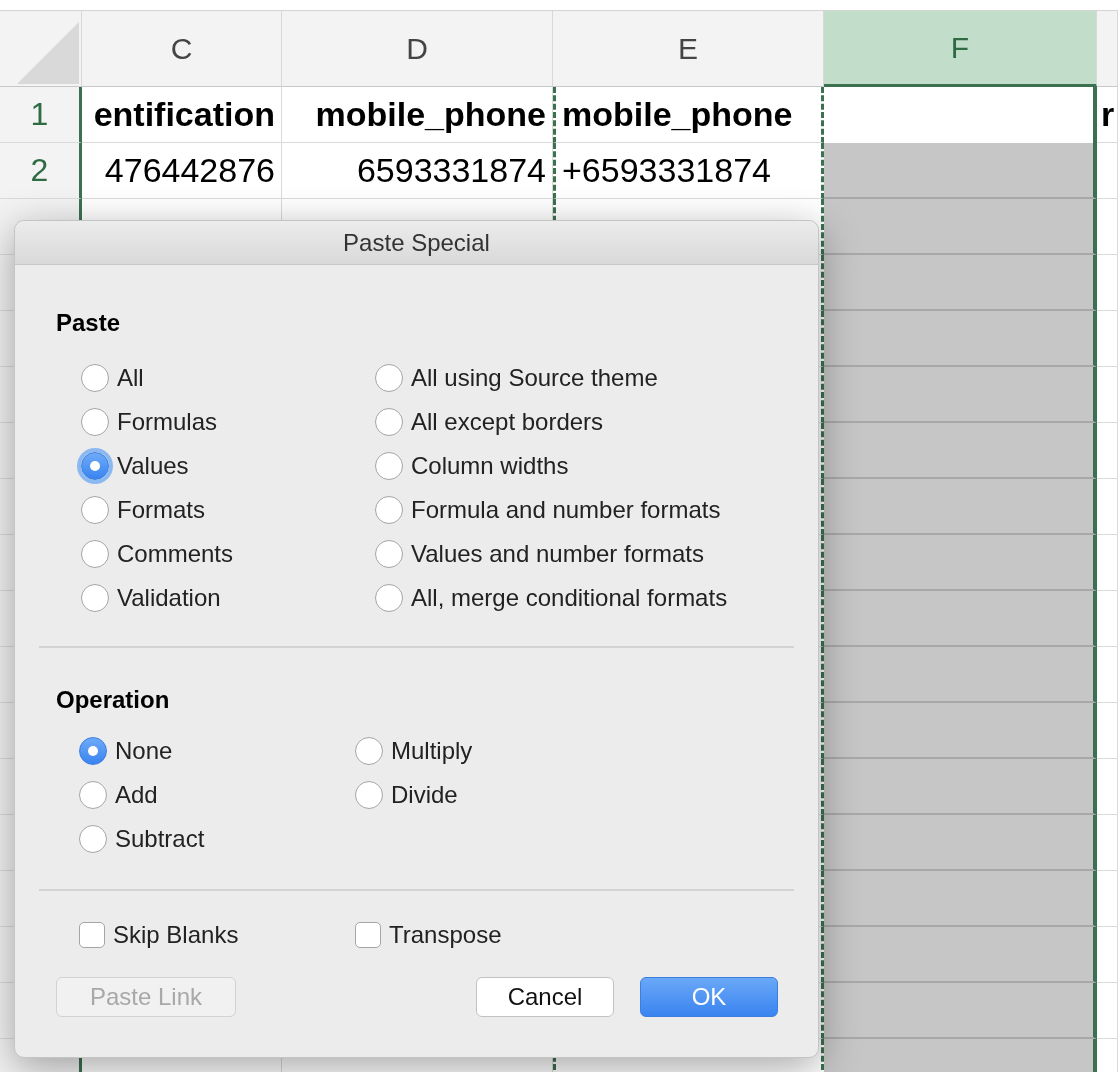  Describe the element at coordinates (182, 115) in the screenshot. I see `table-cell: entification` at that location.